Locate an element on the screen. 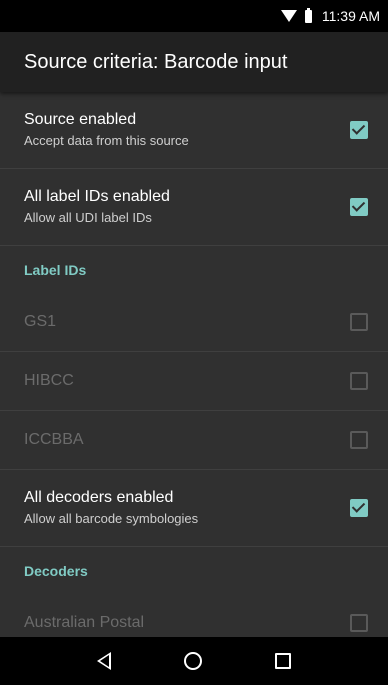 The image size is (388, 685). source-enabled-title: Source enabled is located at coordinates (80, 119).